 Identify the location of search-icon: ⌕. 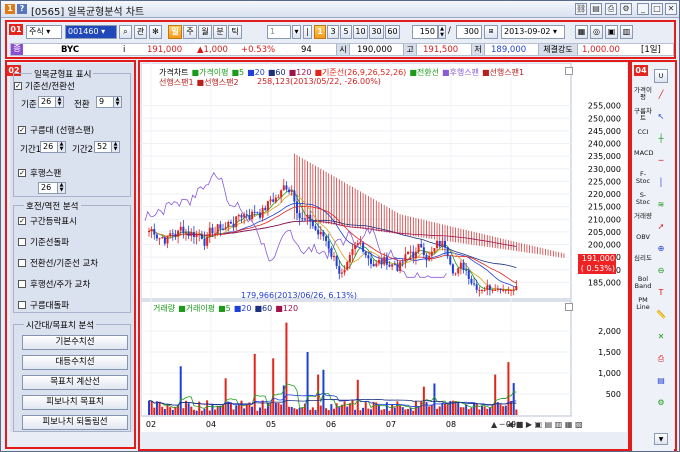
(125, 32).